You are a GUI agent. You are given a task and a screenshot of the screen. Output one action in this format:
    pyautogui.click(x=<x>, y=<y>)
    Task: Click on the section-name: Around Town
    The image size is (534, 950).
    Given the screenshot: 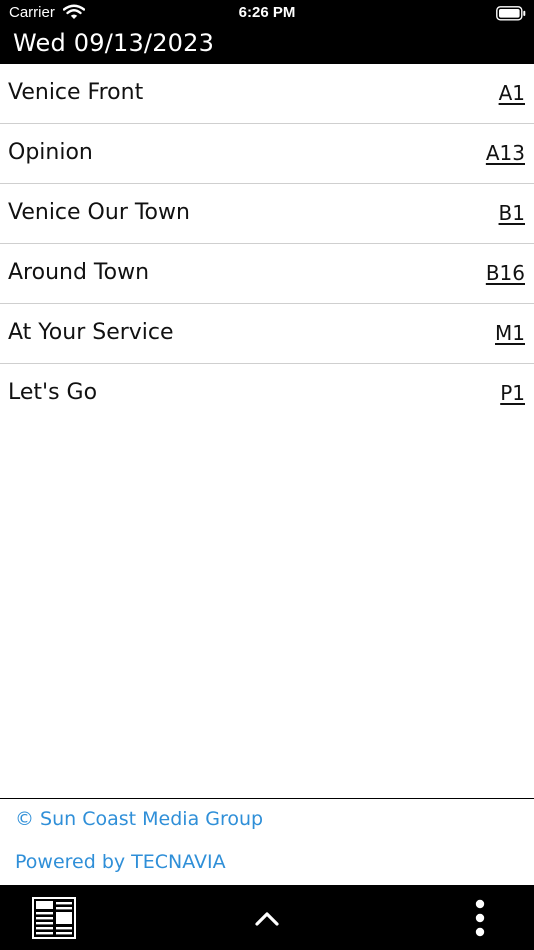 What is the action you would take?
    pyautogui.click(x=79, y=272)
    